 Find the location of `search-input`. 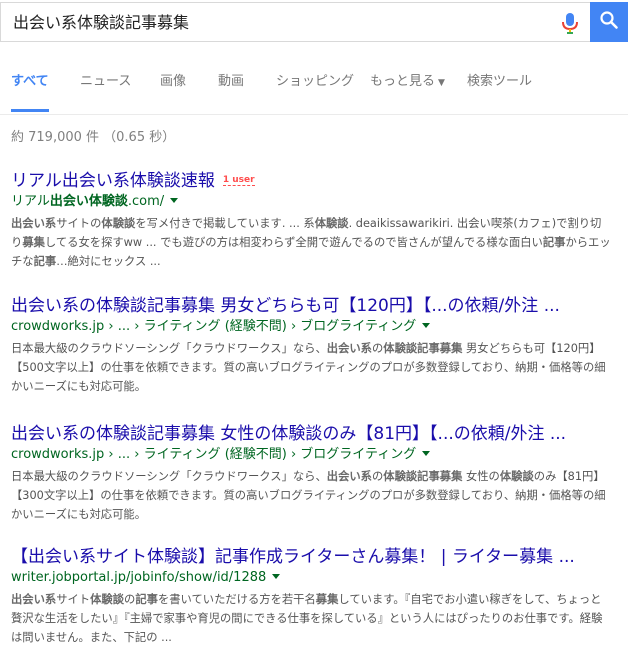

search-input is located at coordinates (278, 23).